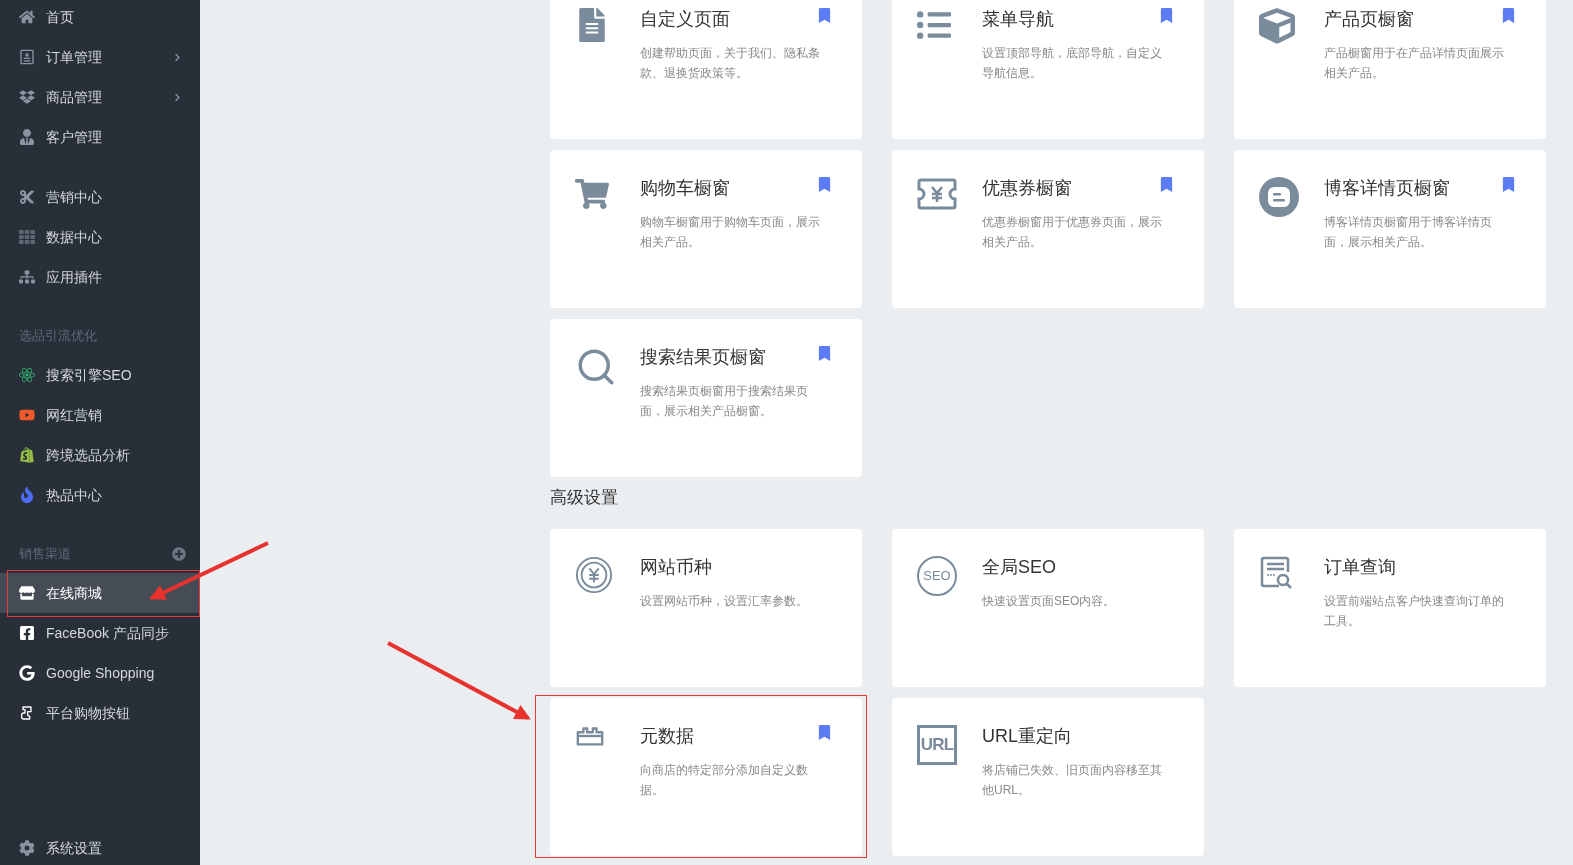 The height and width of the screenshot is (865, 1573). I want to click on settings-card: SEO 全局SEO 快速设置页面SEO内容。, so click(1048, 608).